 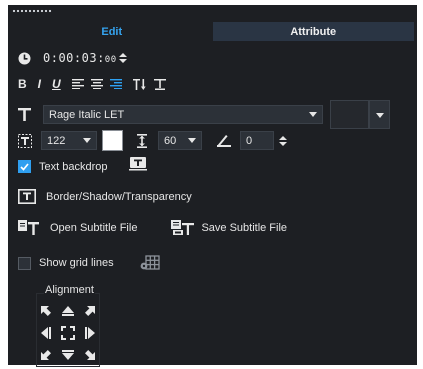 I want to click on border-shadow-row: Border/Shadow/Transparency, so click(x=105, y=196).